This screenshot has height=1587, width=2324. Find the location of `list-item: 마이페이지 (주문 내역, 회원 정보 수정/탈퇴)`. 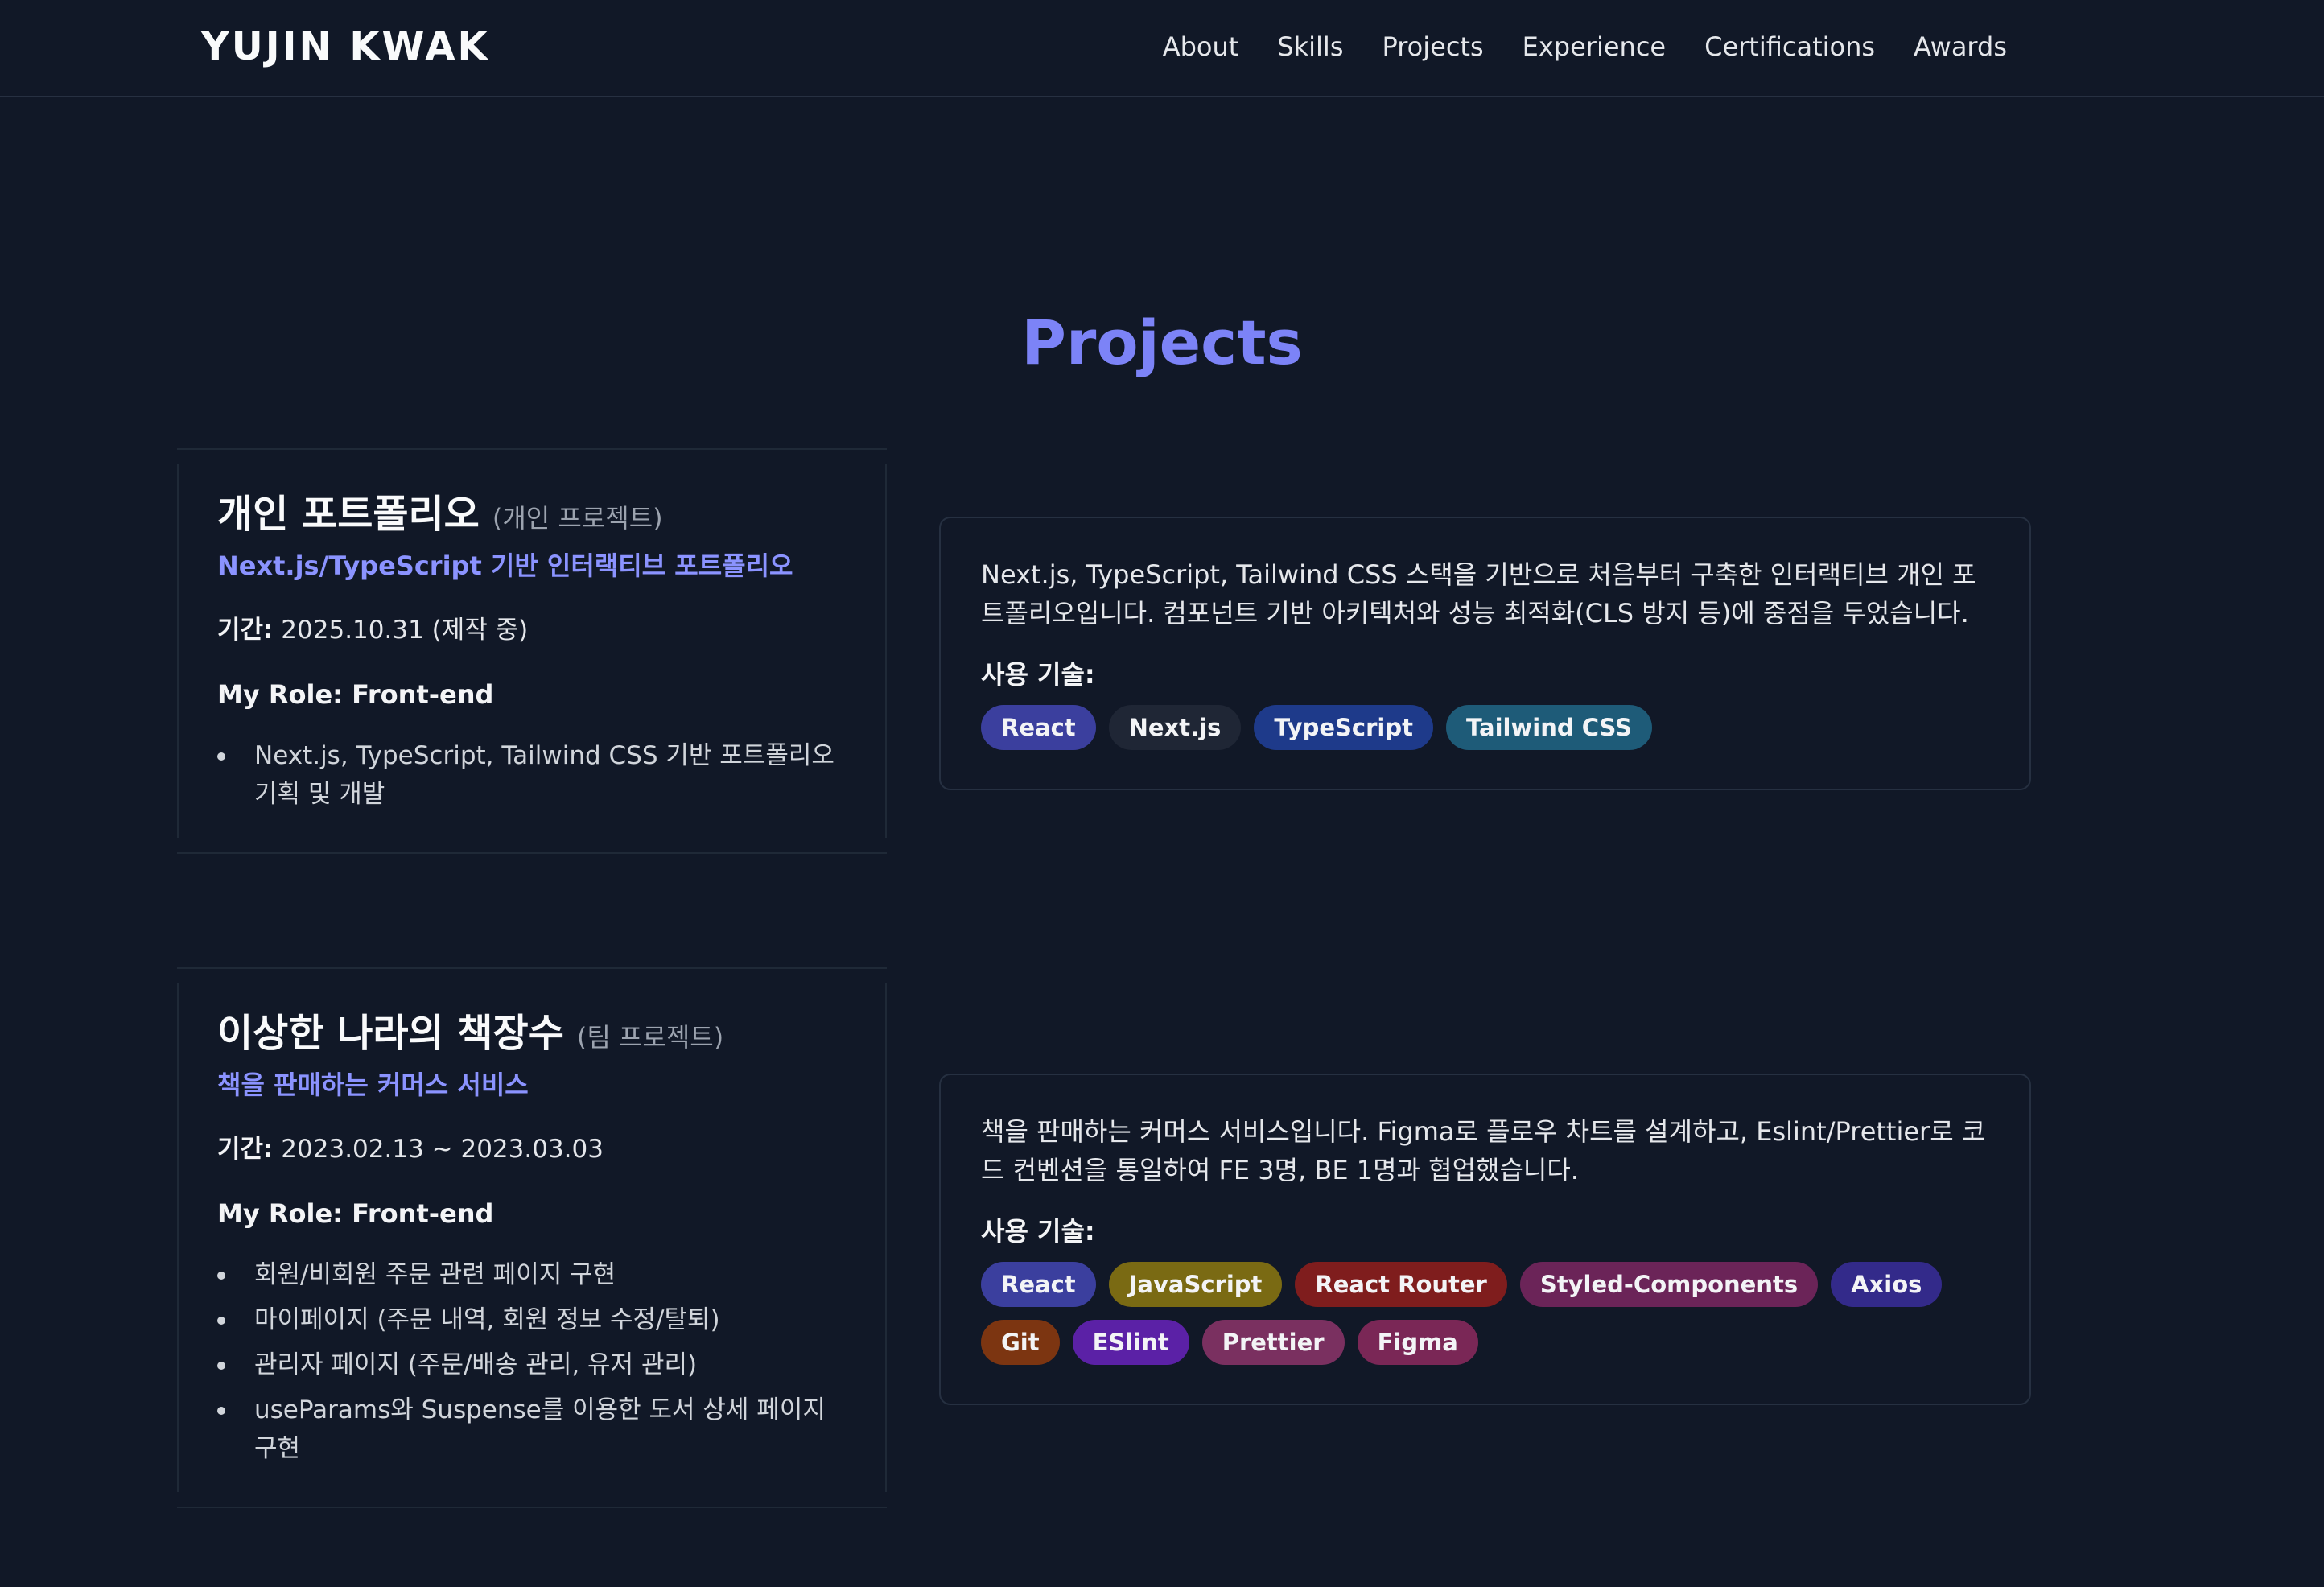

list-item: 마이페이지 (주문 내역, 회원 정보 수정/탈퇴) is located at coordinates (532, 1320).